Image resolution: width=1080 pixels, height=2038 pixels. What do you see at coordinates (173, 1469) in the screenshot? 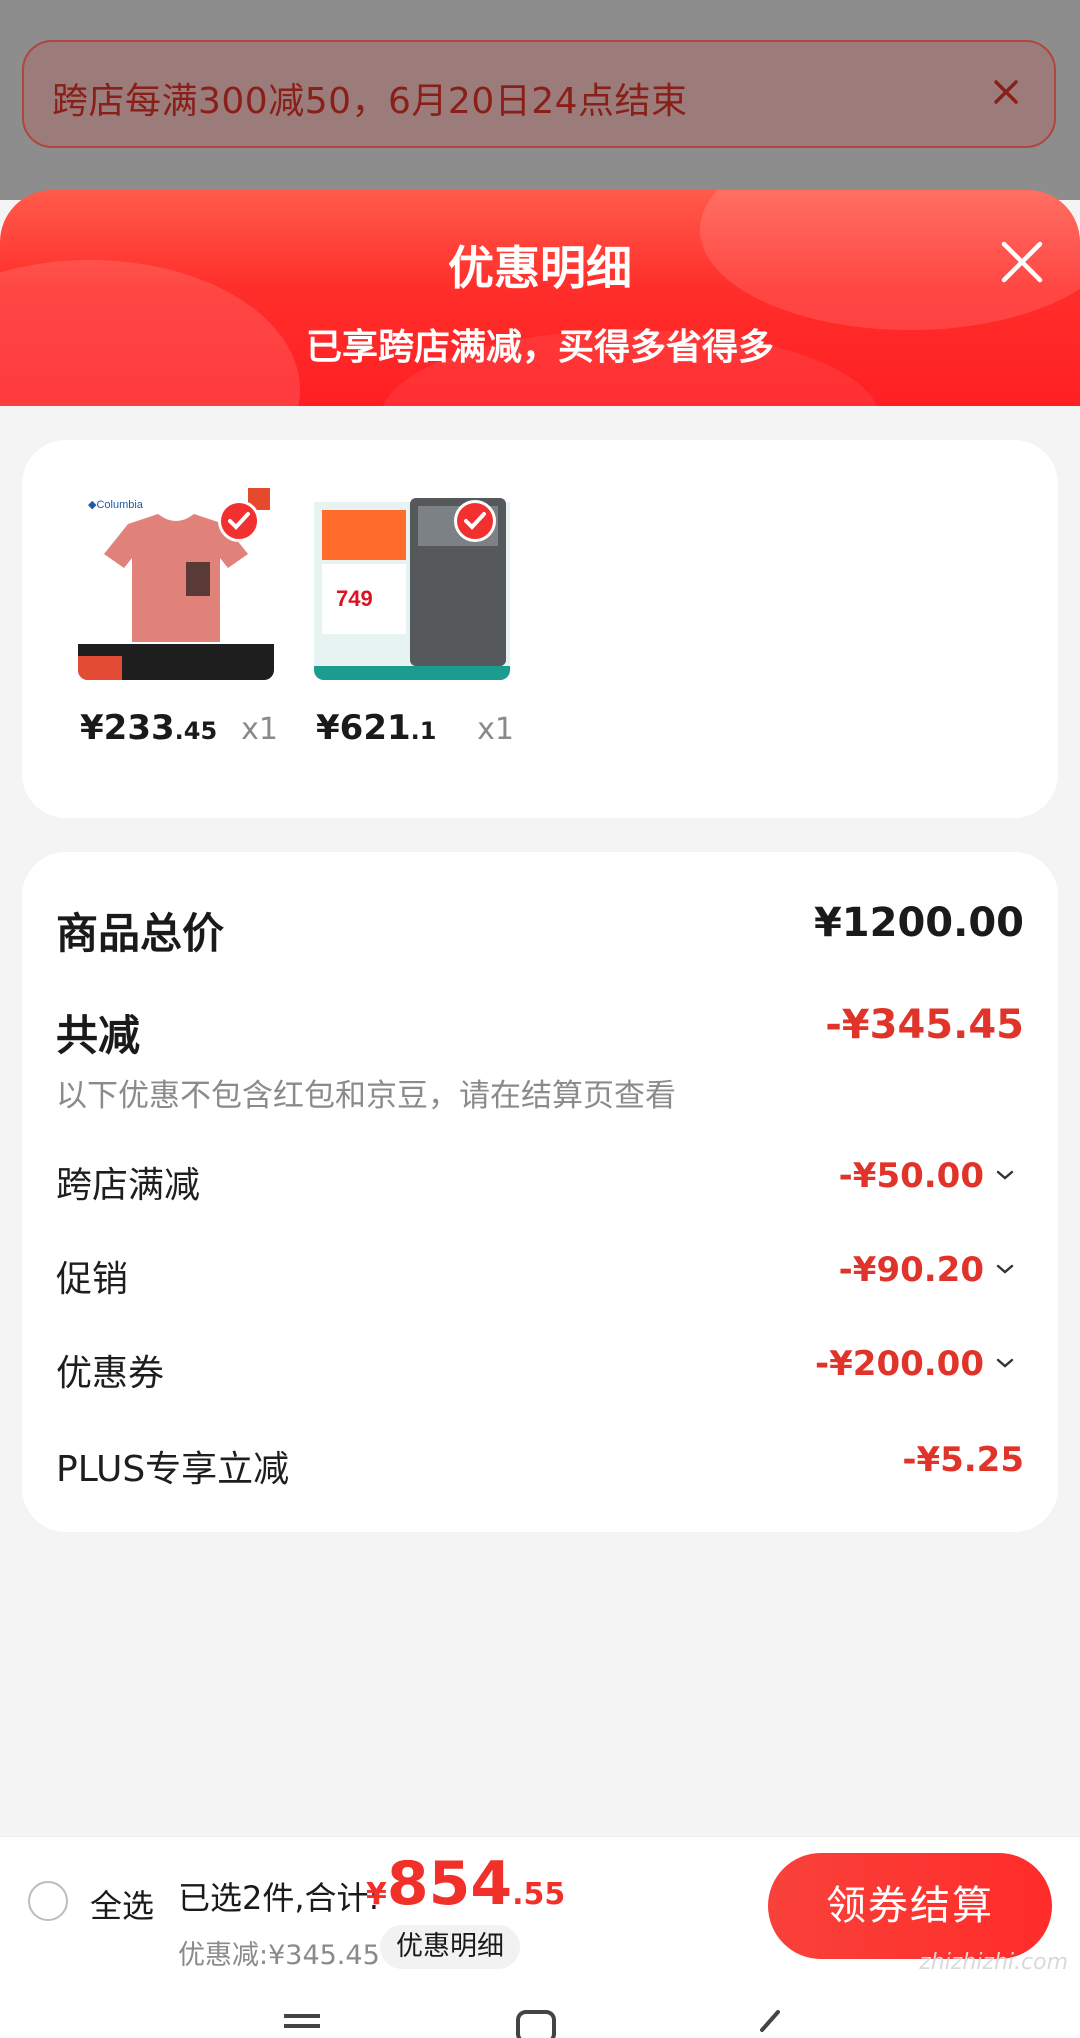
I see `discount-item-label: PLUS专享立减` at bounding box center [173, 1469].